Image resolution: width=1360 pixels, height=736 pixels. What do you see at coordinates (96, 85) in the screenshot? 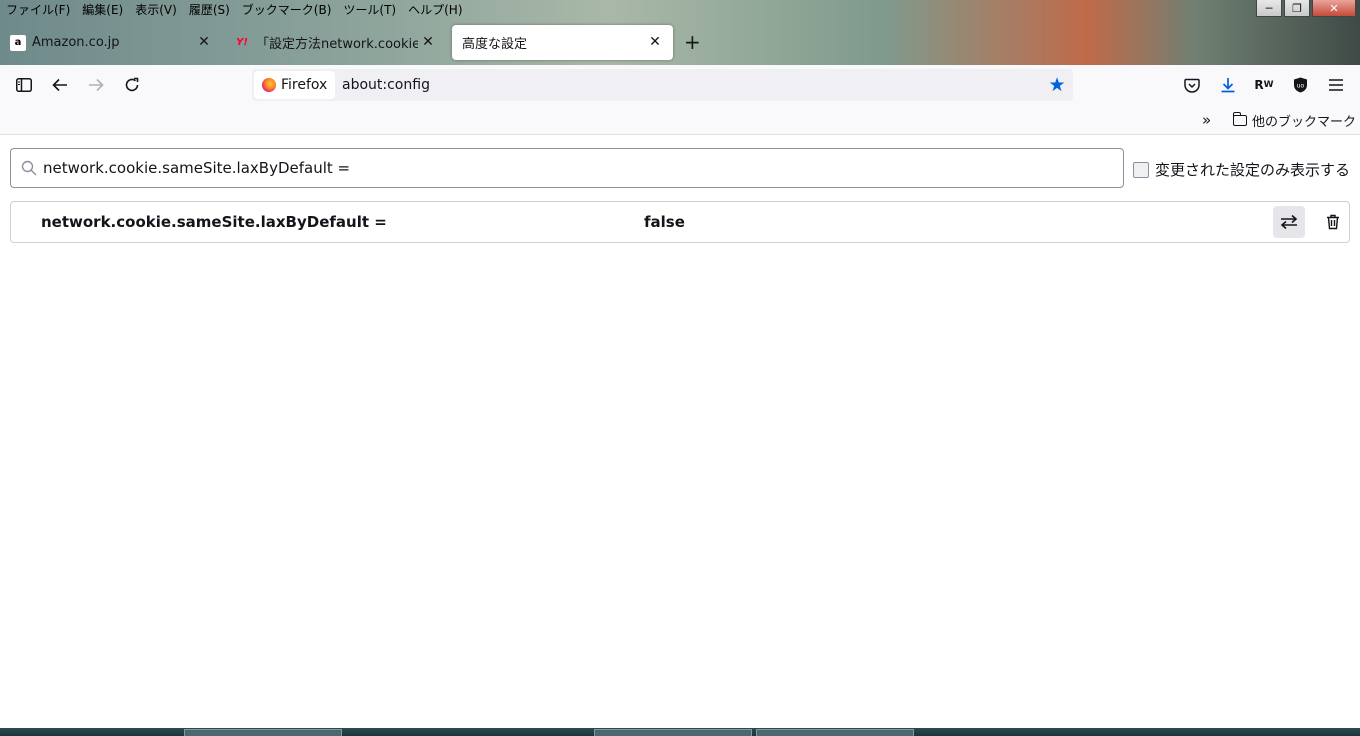
I see `forward-arrow-icon` at bounding box center [96, 85].